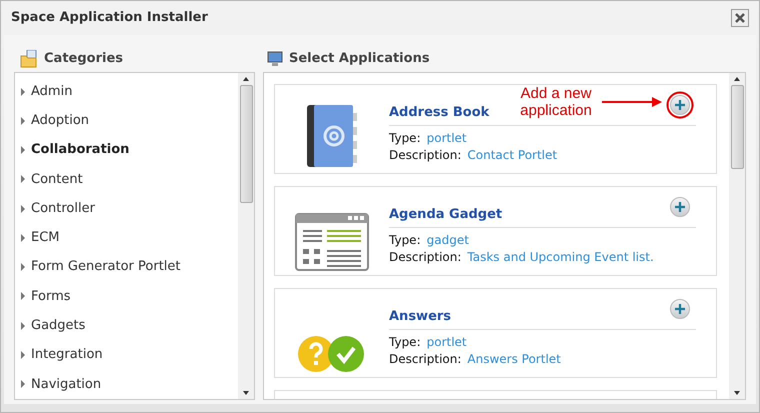 This screenshot has width=760, height=413. Describe the element at coordinates (51, 296) in the screenshot. I see `category-item: Forms` at that location.